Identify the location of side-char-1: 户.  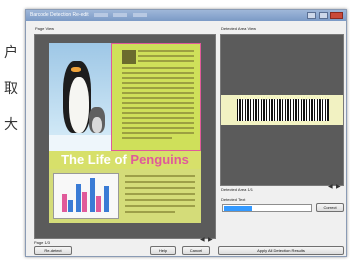
(11, 53).